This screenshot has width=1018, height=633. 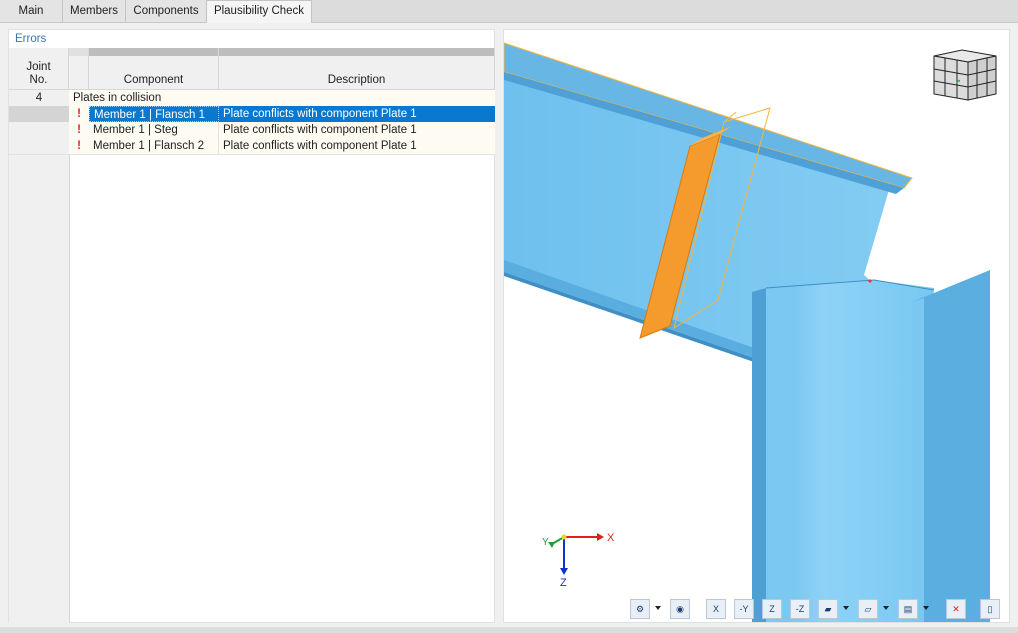 I want to click on visibility-button: ◉, so click(x=680, y=609).